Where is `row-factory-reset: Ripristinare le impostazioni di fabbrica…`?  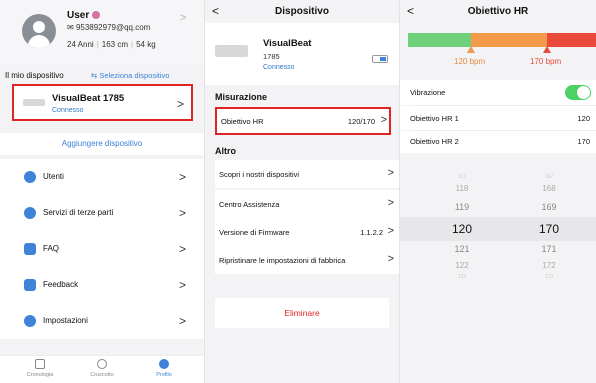
row-factory-reset: Ripristinare le impostazioni di fabbrica… is located at coordinates (307, 260).